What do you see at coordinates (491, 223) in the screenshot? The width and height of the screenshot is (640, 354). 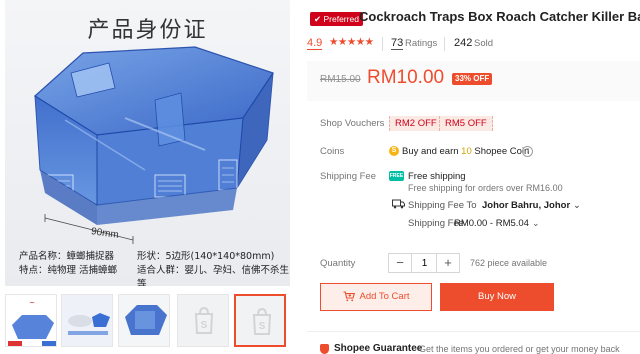 I see `fee-value: RM0.00 - RM5.04` at bounding box center [491, 223].